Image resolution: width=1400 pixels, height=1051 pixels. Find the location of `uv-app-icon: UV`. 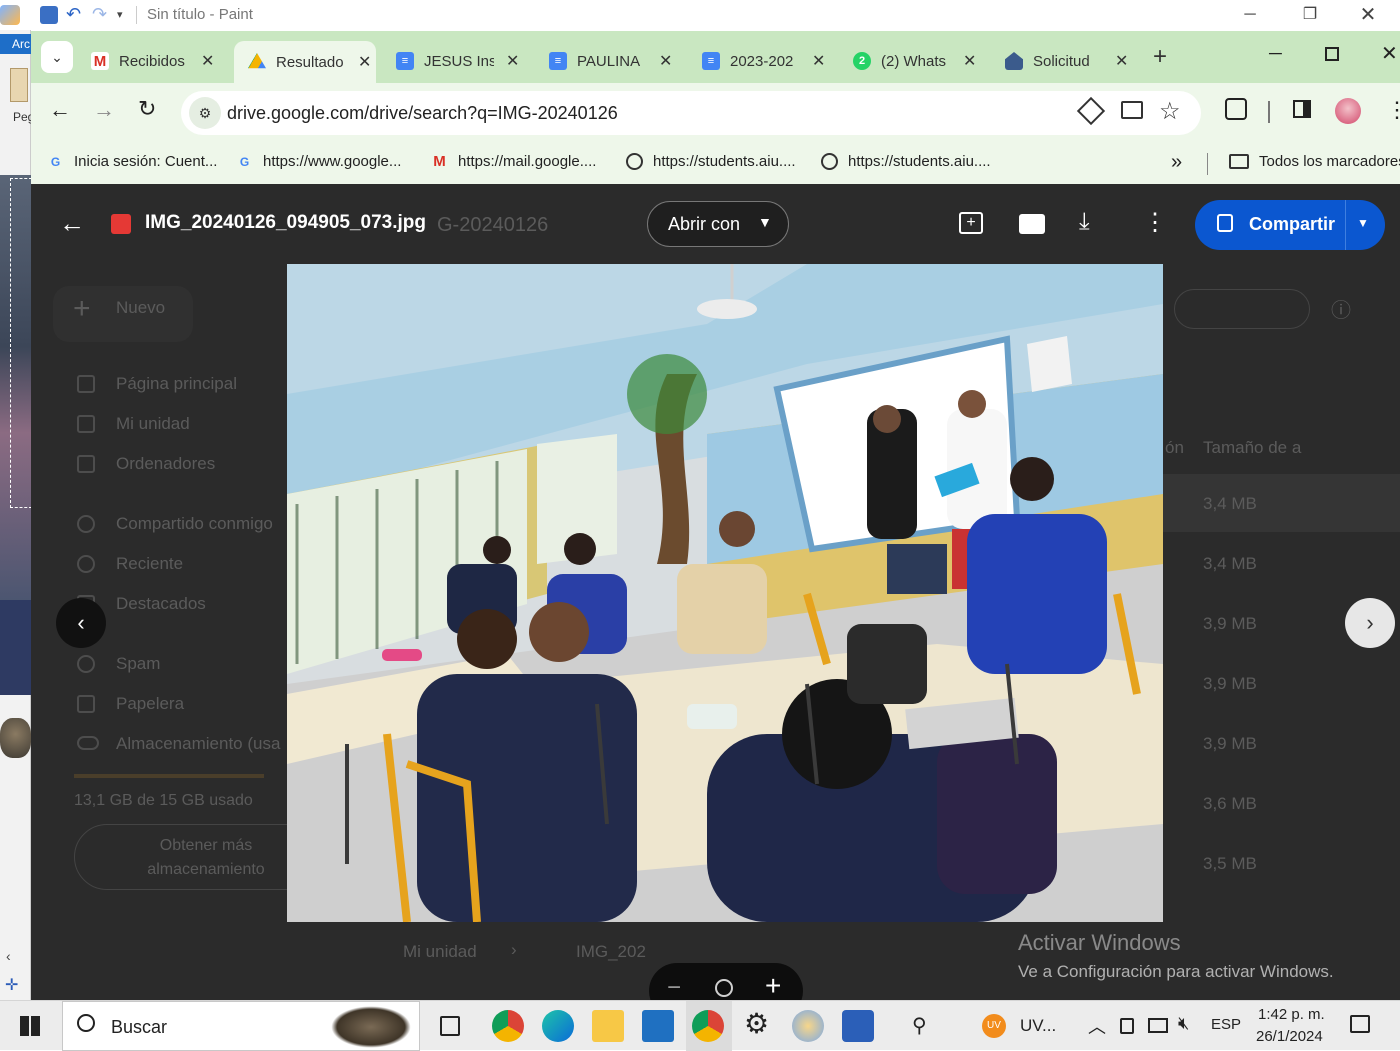

uv-app-icon: UV is located at coordinates (994, 1026).